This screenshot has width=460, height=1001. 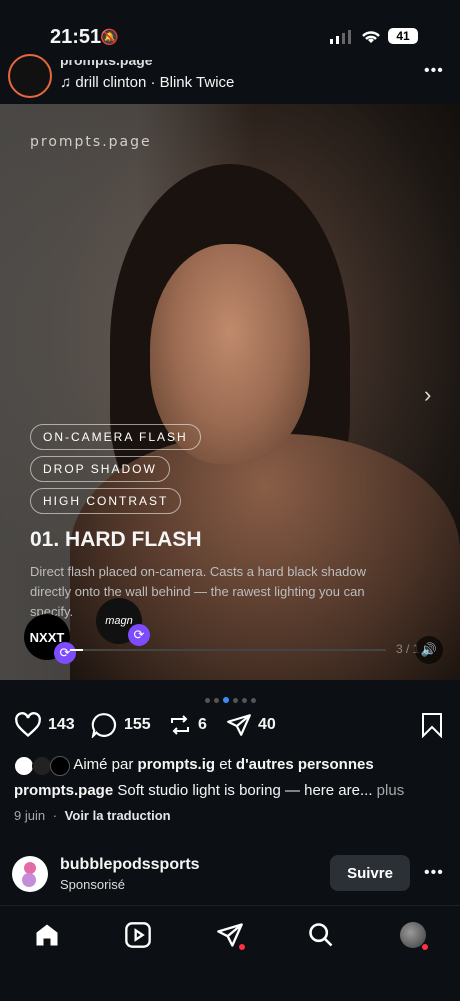 I want to click on heart-icon, so click(x=28, y=725).